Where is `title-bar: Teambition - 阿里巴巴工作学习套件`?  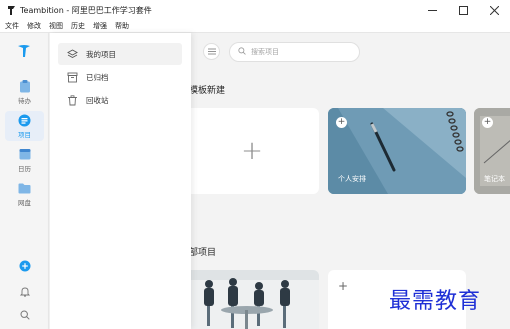
title-bar: Teambition - 阿里巴巴工作学习套件 is located at coordinates (255, 10).